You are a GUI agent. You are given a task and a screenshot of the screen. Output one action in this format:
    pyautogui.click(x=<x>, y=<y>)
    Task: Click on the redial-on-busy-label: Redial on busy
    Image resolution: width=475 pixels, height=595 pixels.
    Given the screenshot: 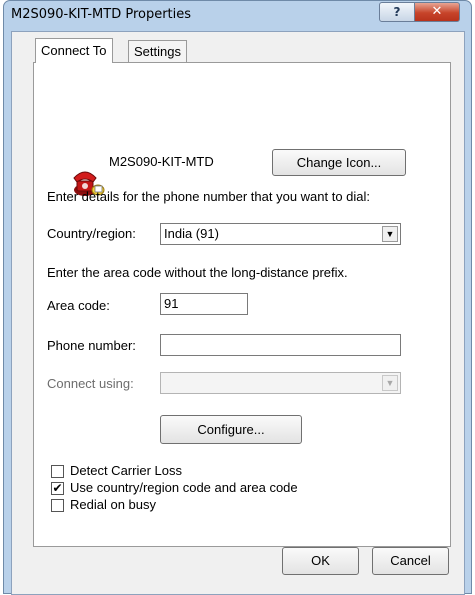 What is the action you would take?
    pyautogui.click(x=113, y=504)
    